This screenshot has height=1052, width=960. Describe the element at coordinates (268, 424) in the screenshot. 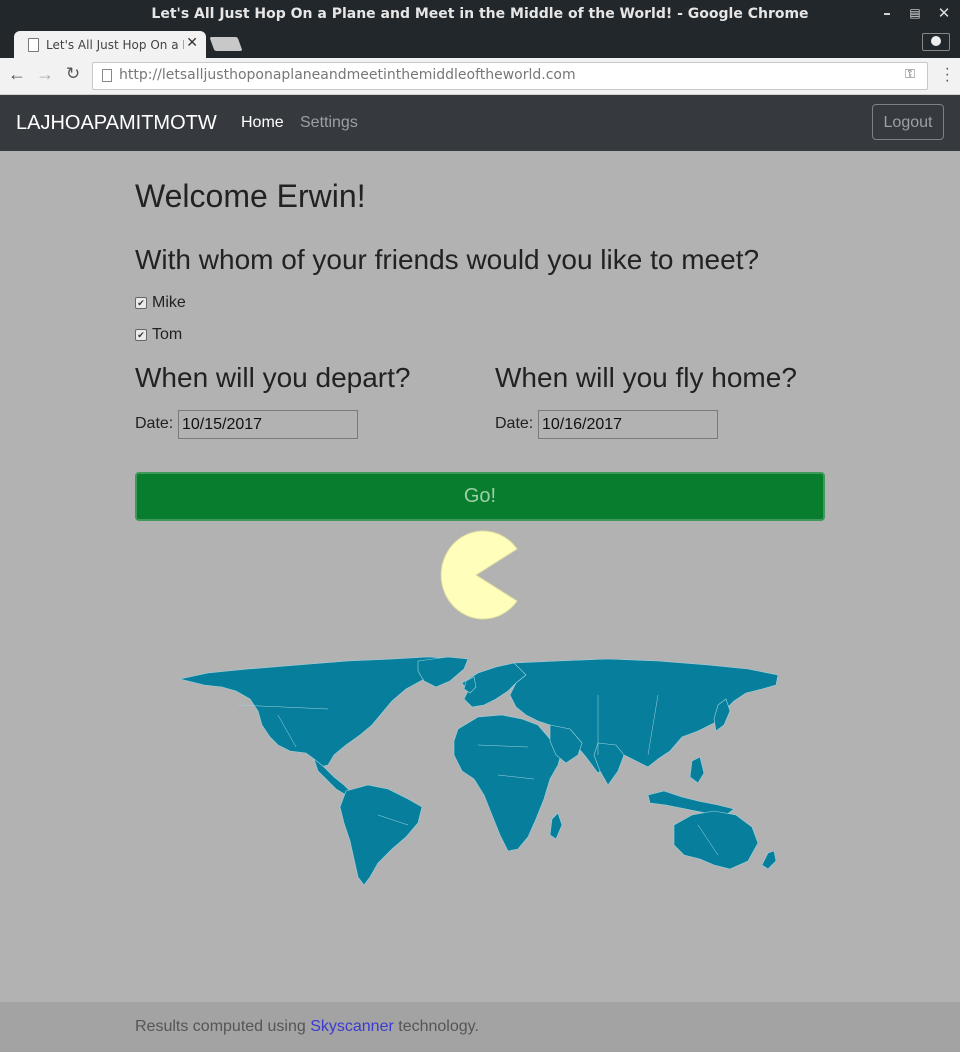

I see `depart-date-input` at that location.